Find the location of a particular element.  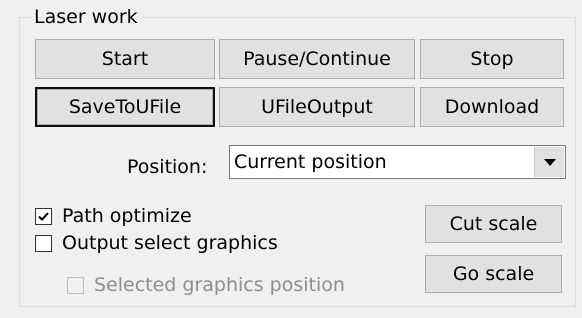

output-select-graphics-checkbox is located at coordinates (43, 243).